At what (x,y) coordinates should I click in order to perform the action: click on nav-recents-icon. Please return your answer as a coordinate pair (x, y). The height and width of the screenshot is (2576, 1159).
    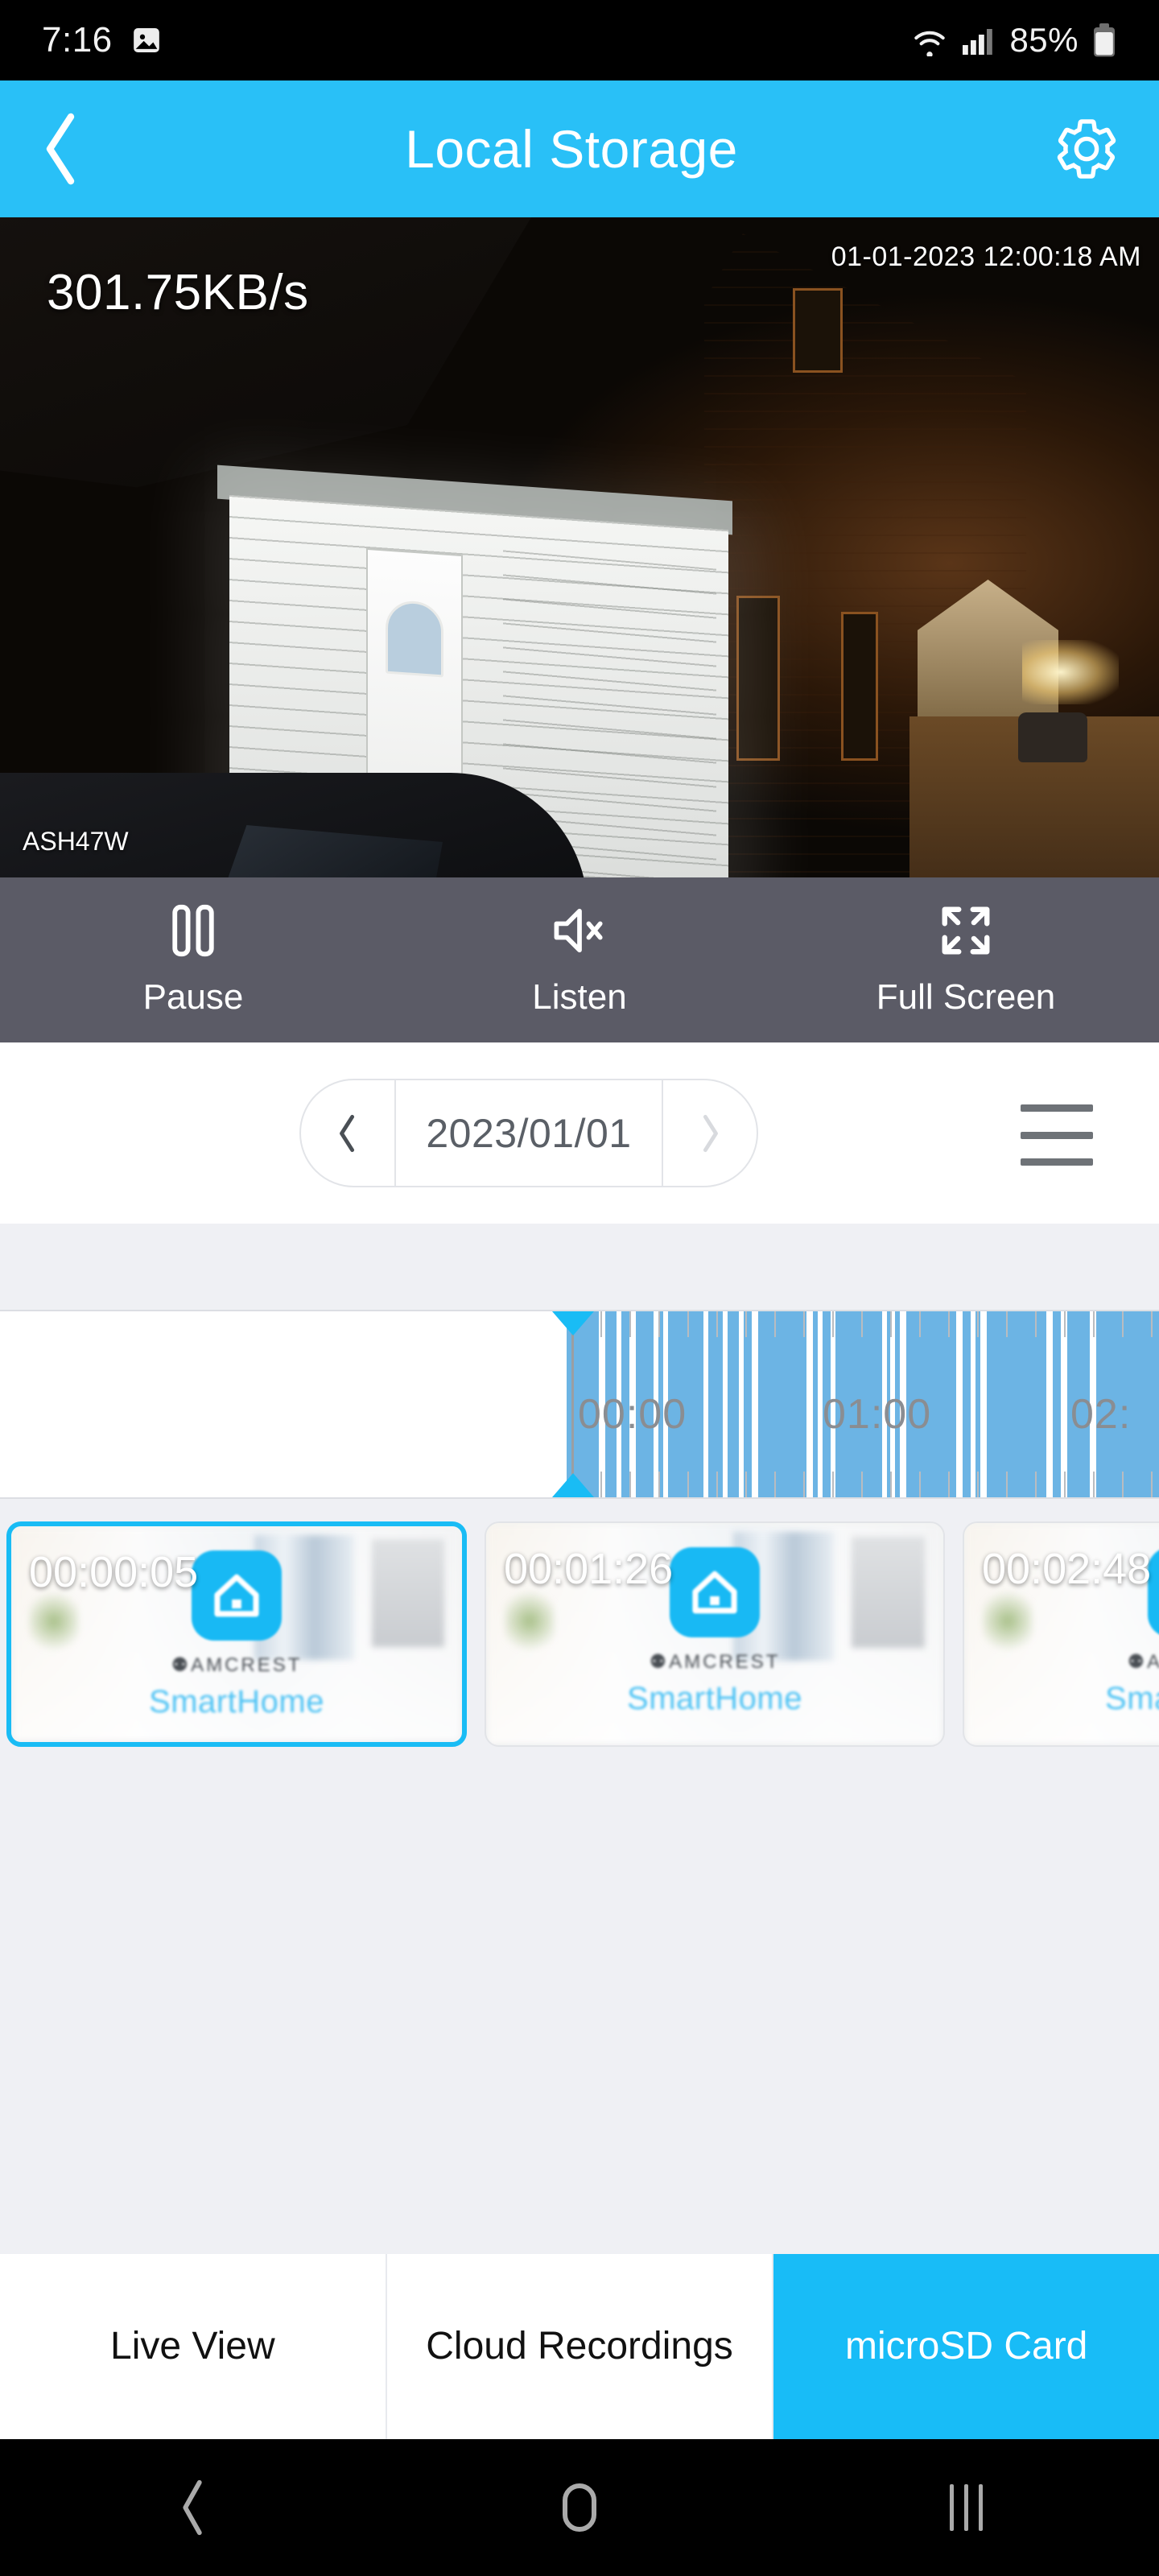
    Looking at the image, I should click on (966, 2507).